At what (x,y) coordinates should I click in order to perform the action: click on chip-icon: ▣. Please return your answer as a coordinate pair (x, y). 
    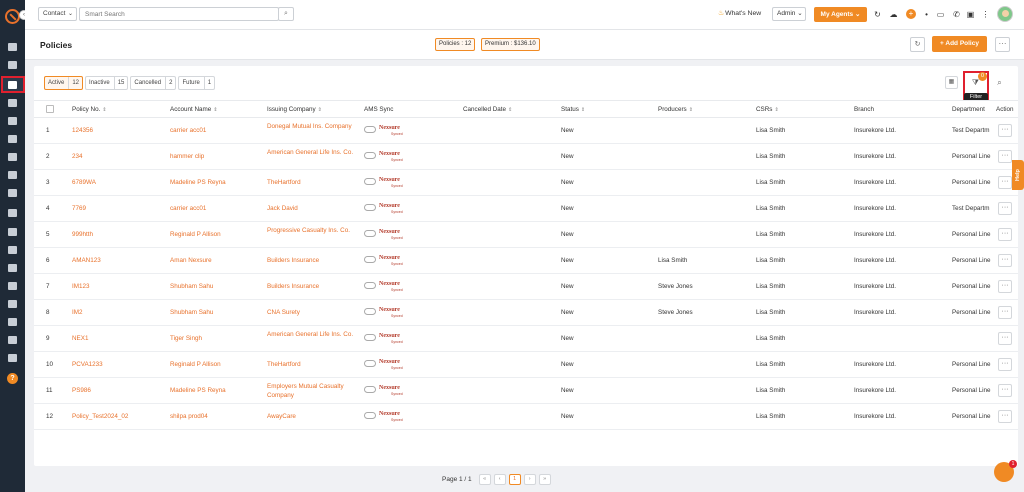
    Looking at the image, I should click on (970, 14).